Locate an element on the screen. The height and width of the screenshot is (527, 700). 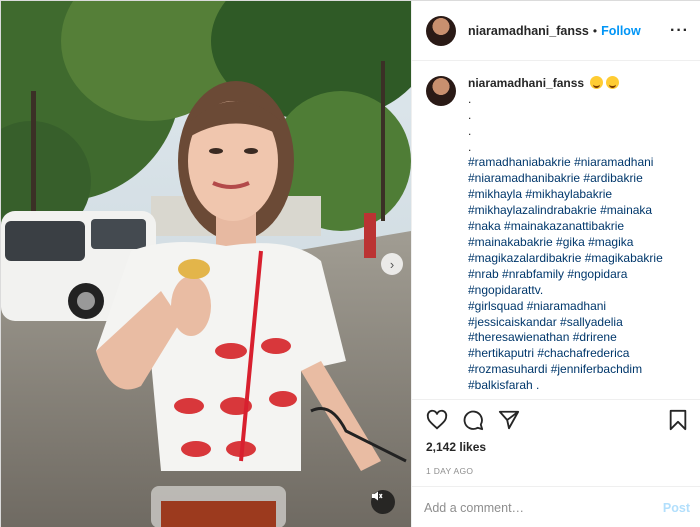
hashtag-line: #nrab #nrabfamily #ngopidara is located at coordinates (565, 275).